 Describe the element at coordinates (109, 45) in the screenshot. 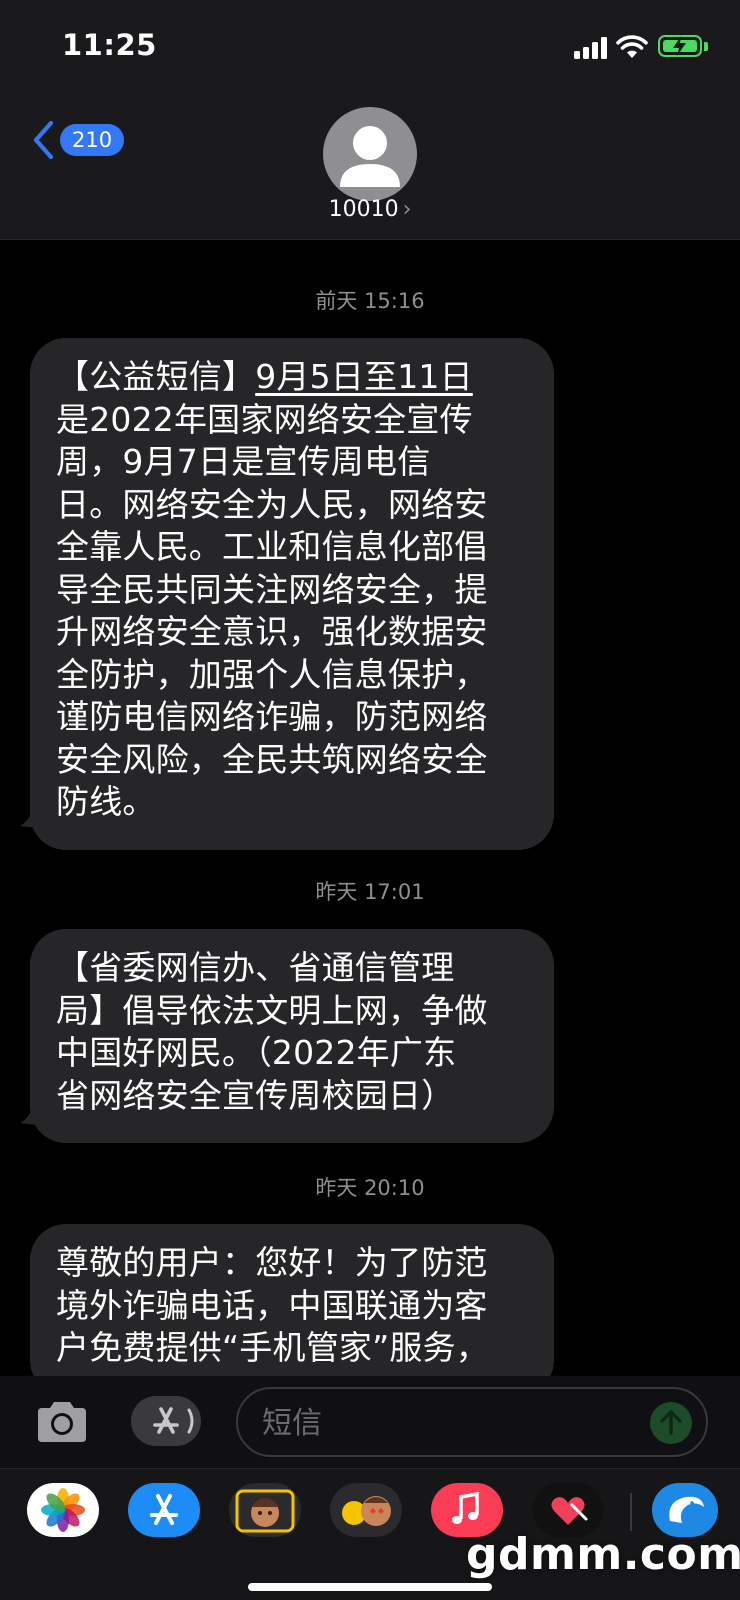

I see `status-time: 11:25` at that location.